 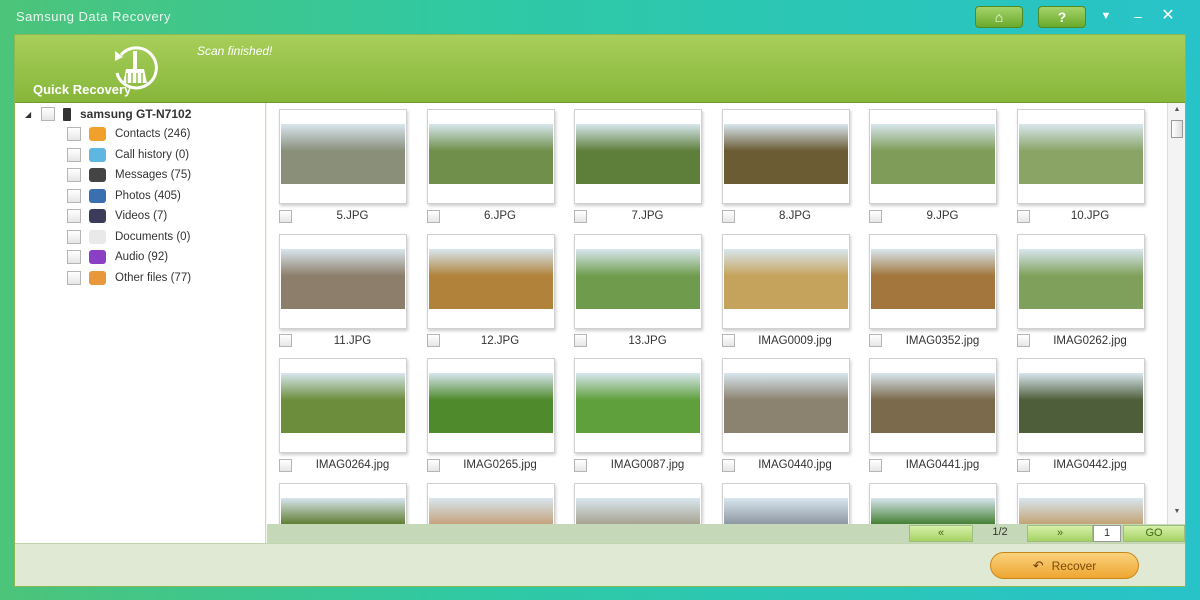 What do you see at coordinates (352, 216) in the screenshot?
I see `photo-filename: 5.JPG` at bounding box center [352, 216].